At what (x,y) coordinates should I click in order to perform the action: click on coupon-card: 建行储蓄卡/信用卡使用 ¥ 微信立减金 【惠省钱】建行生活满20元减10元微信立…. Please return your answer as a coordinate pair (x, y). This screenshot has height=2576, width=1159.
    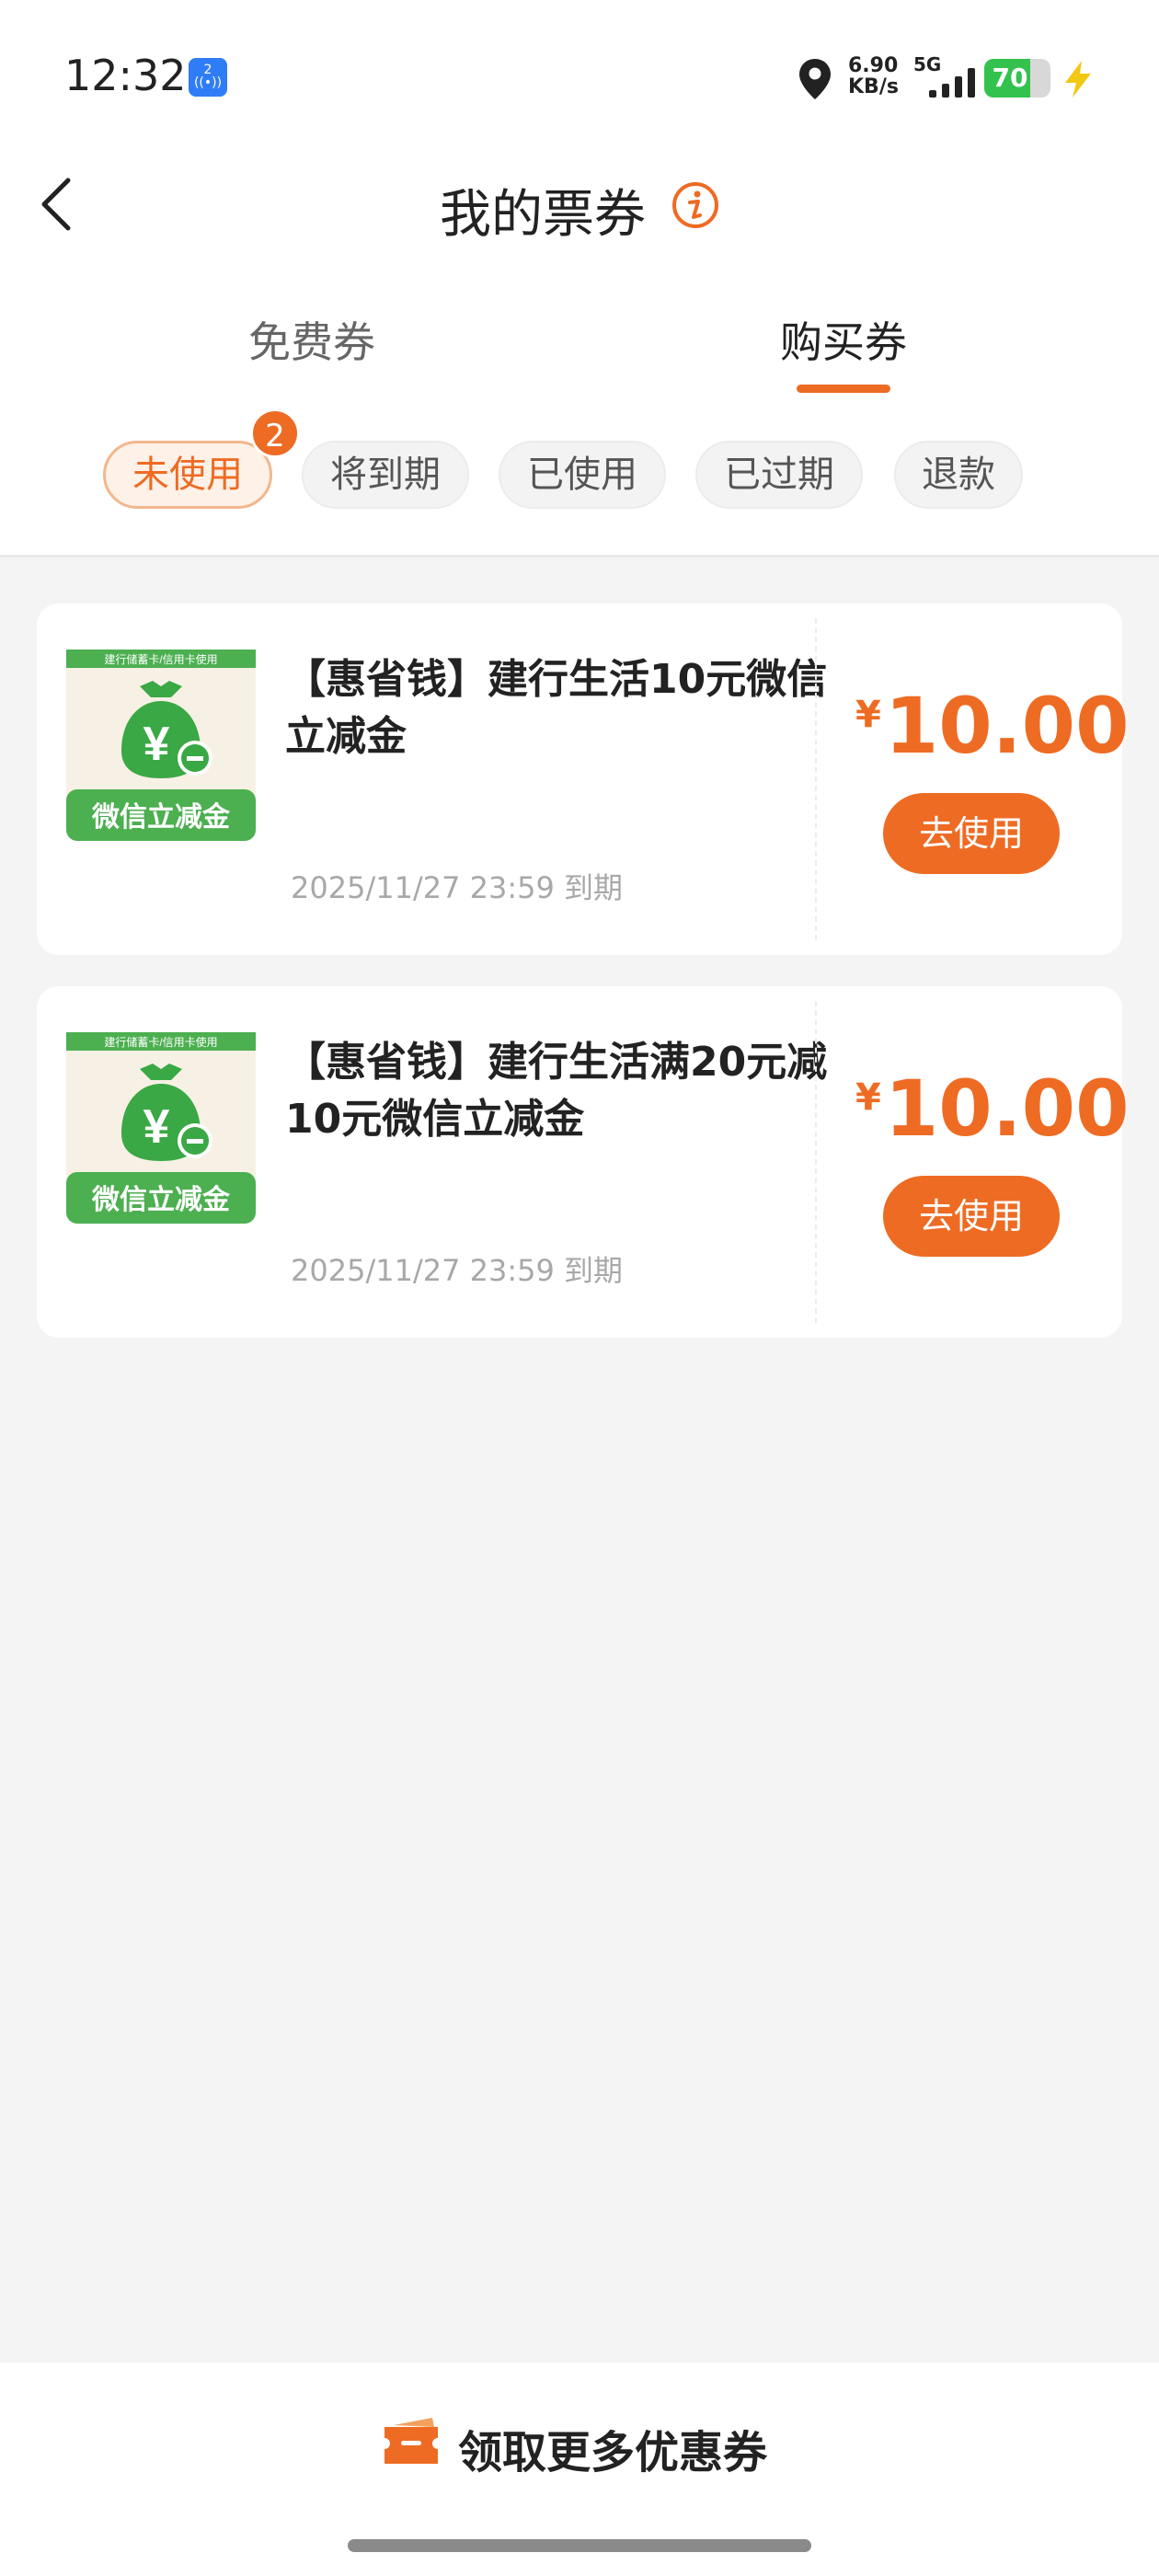
    Looking at the image, I should click on (583, 1162).